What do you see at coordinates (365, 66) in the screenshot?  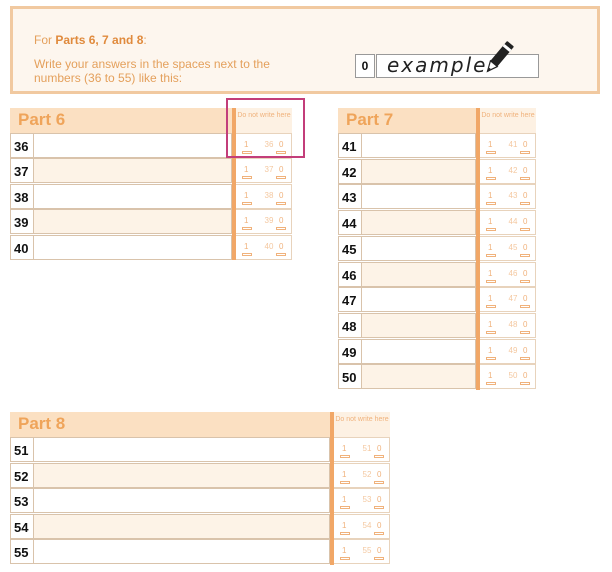 I see `example-number: 0` at bounding box center [365, 66].